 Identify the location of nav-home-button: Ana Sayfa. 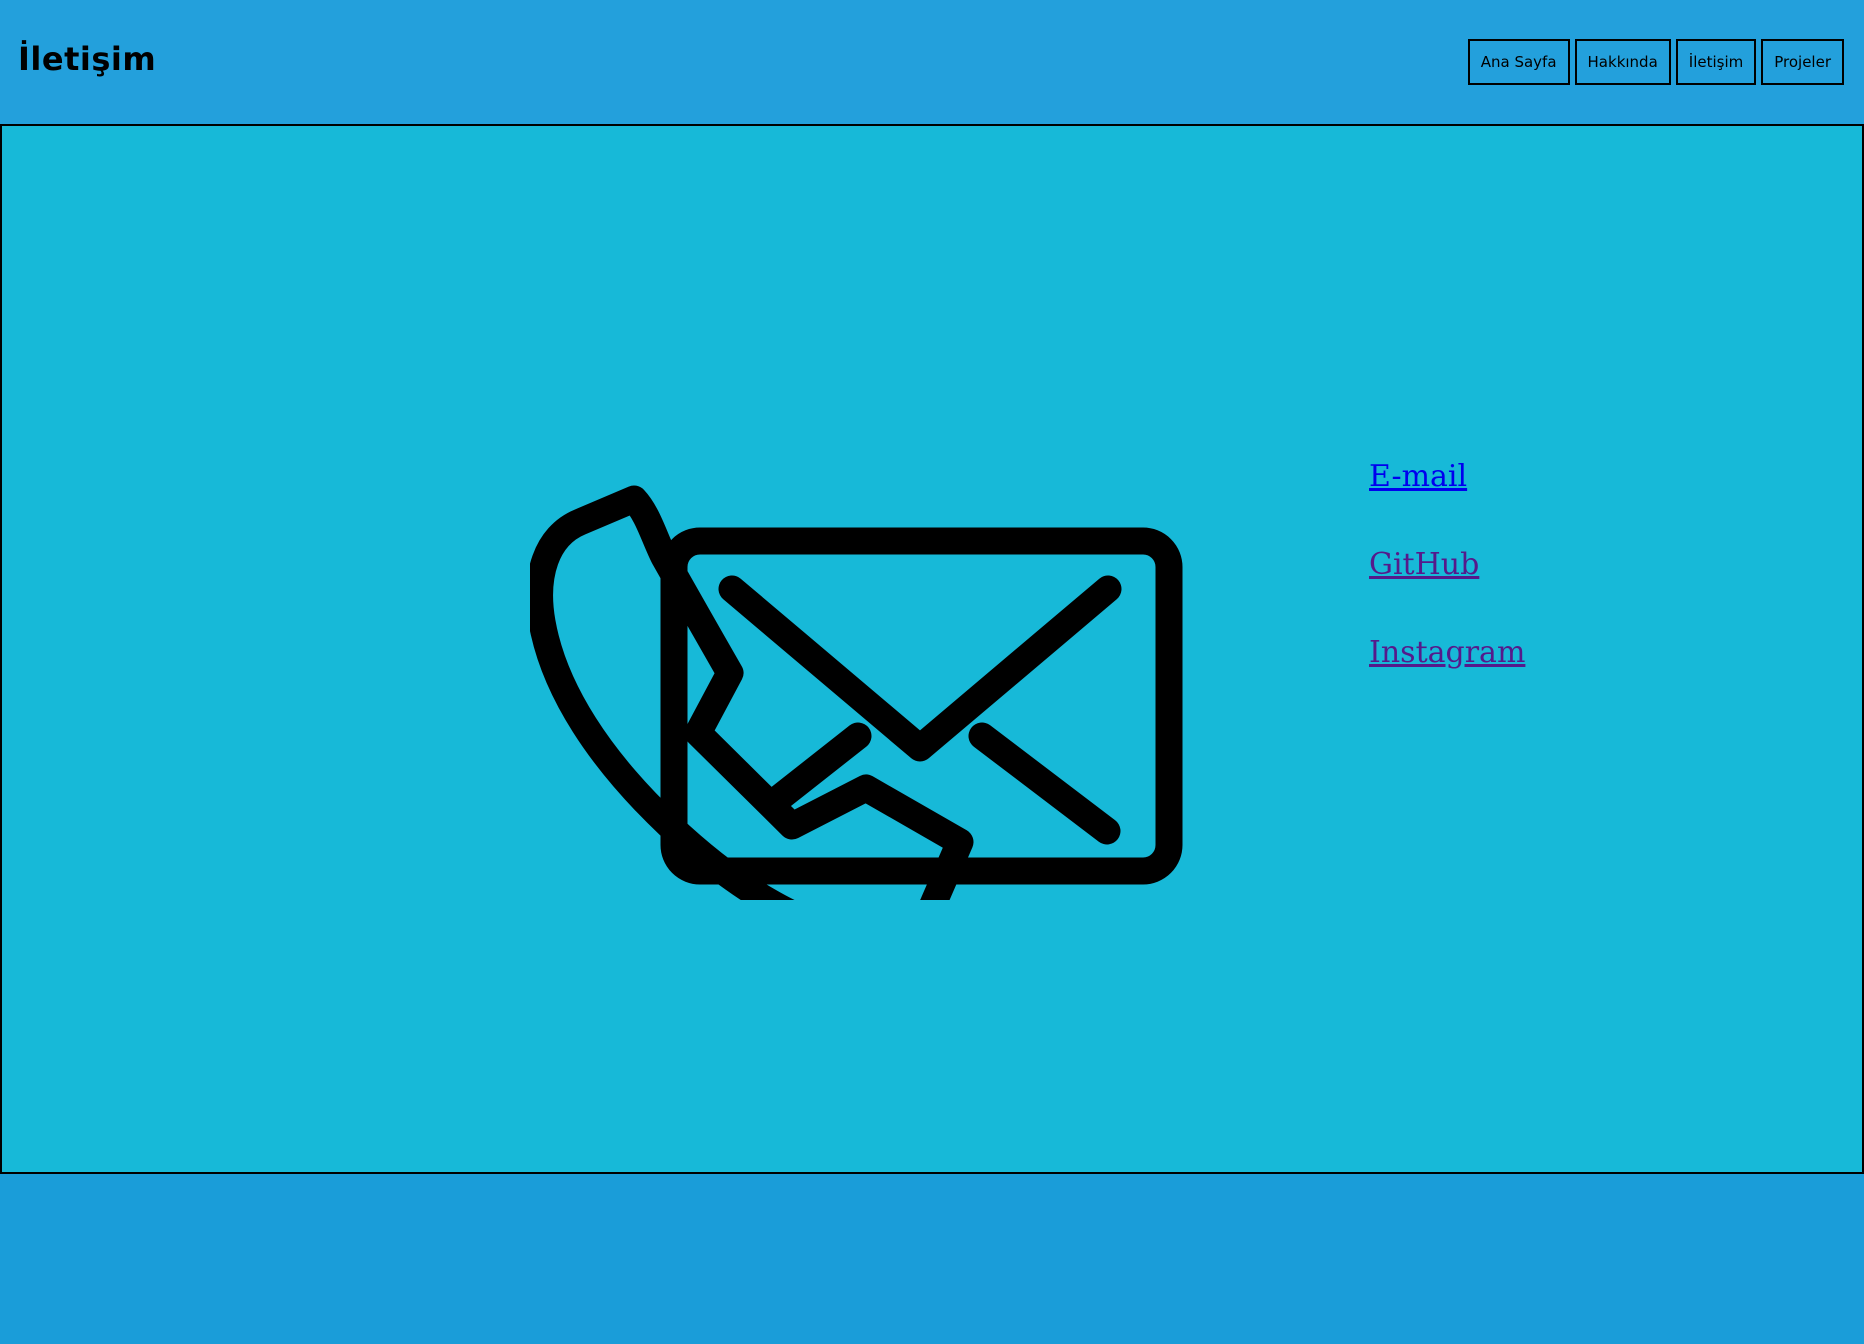
(1518, 62).